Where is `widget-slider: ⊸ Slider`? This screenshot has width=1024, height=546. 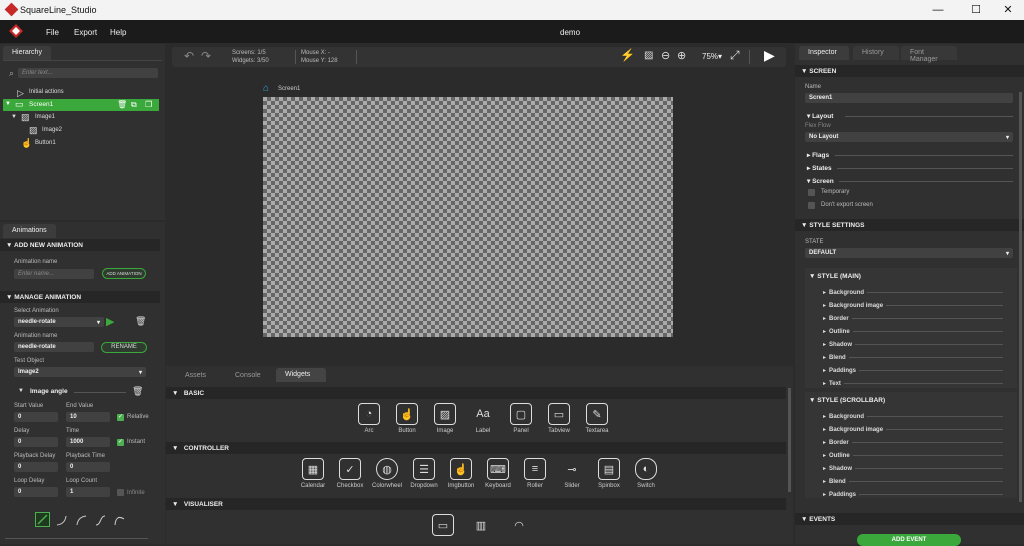
widget-slider: ⊸ Slider is located at coordinates (572, 474).